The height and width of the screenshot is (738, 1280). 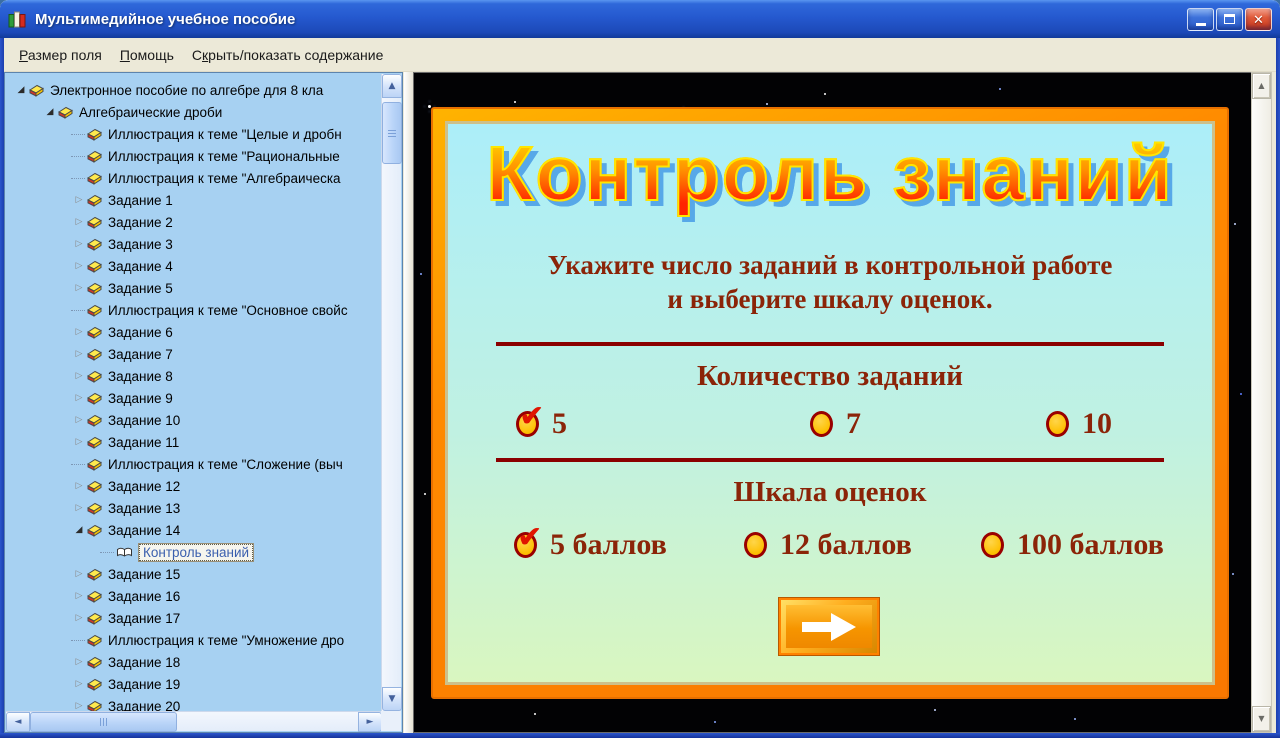 I want to click on tree-item-label: Задание 11, so click(x=144, y=442).